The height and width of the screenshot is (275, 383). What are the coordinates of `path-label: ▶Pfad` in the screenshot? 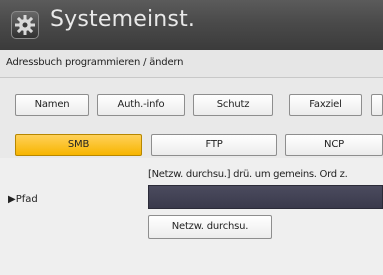 It's located at (23, 199).